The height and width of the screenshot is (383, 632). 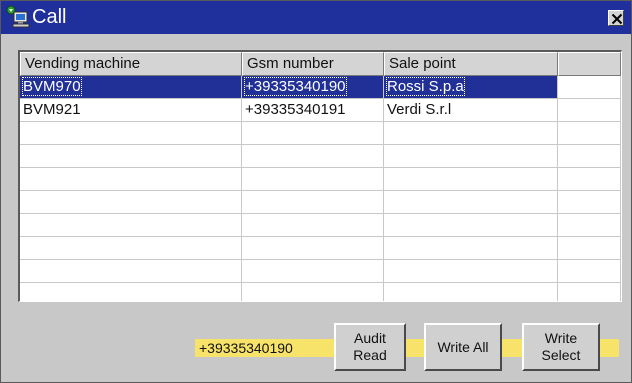 I want to click on cell-sale-point: Verdi S.r.l, so click(x=471, y=110).